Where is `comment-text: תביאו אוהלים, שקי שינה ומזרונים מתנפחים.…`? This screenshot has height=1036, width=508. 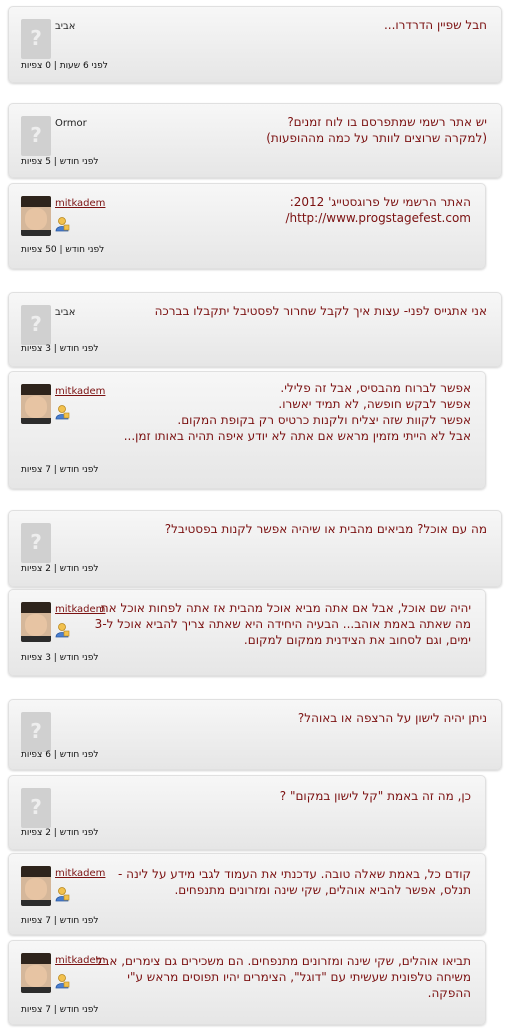
comment-text: תביאו אוהלים, שקי שינה ומזרונים מתנפחים.… is located at coordinates (282, 977).